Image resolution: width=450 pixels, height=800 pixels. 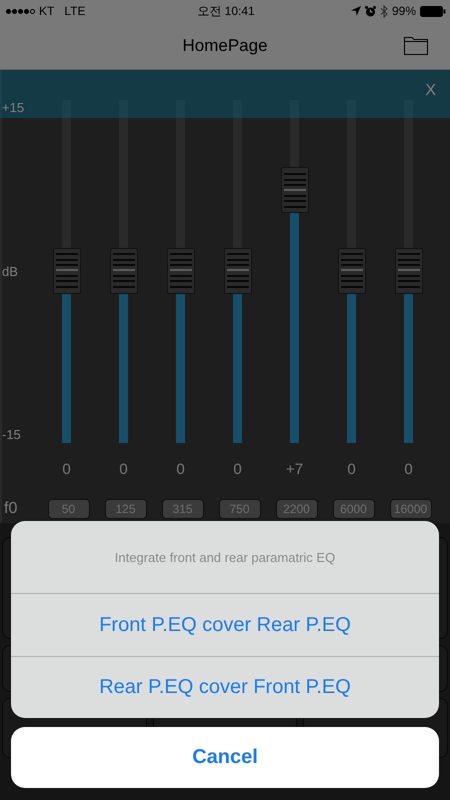 I want to click on axis-min-label: -15, so click(x=12, y=435).